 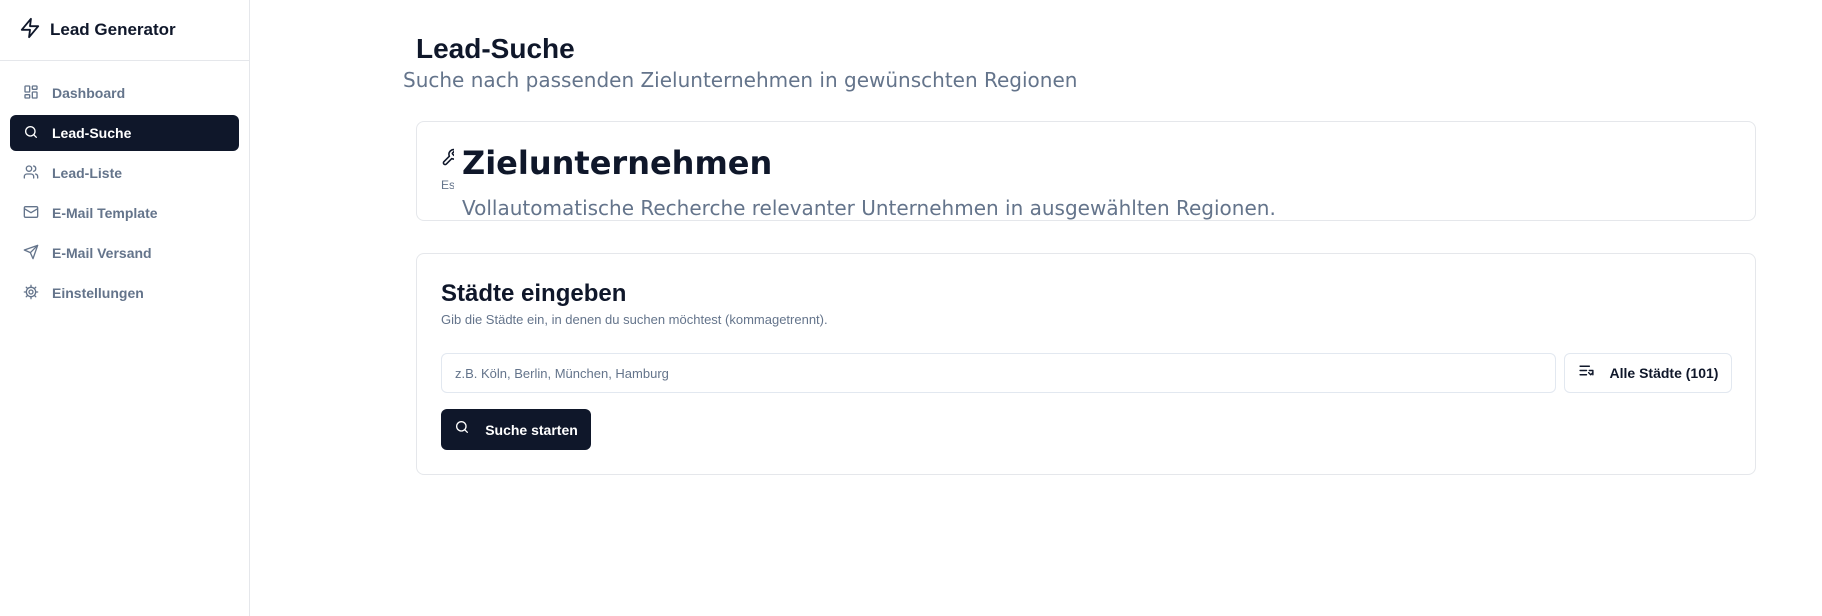 I want to click on sidebar-item-dashboard: Dashboard, so click(x=124, y=93).